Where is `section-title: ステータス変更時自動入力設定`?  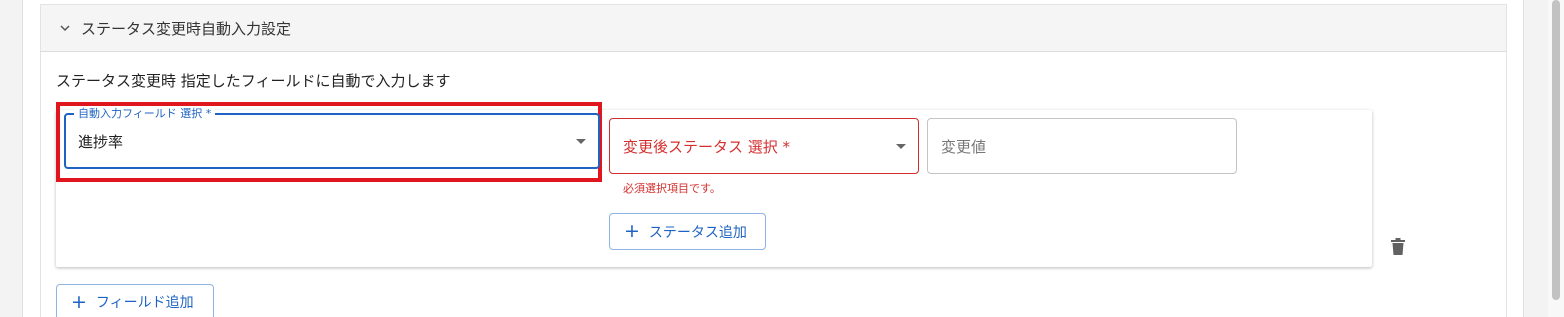
section-title: ステータス変更時自動入力設定 is located at coordinates (186, 28).